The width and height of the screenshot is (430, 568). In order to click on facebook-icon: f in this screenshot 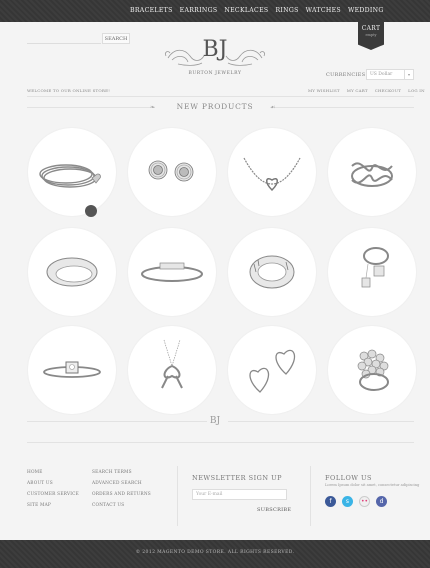, I will do `click(330, 501)`.